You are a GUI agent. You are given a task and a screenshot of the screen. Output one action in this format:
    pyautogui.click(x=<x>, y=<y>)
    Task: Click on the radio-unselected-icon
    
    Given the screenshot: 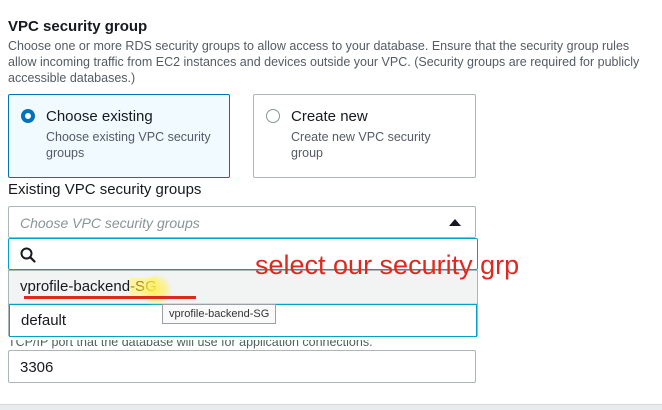 What is the action you would take?
    pyautogui.click(x=273, y=116)
    